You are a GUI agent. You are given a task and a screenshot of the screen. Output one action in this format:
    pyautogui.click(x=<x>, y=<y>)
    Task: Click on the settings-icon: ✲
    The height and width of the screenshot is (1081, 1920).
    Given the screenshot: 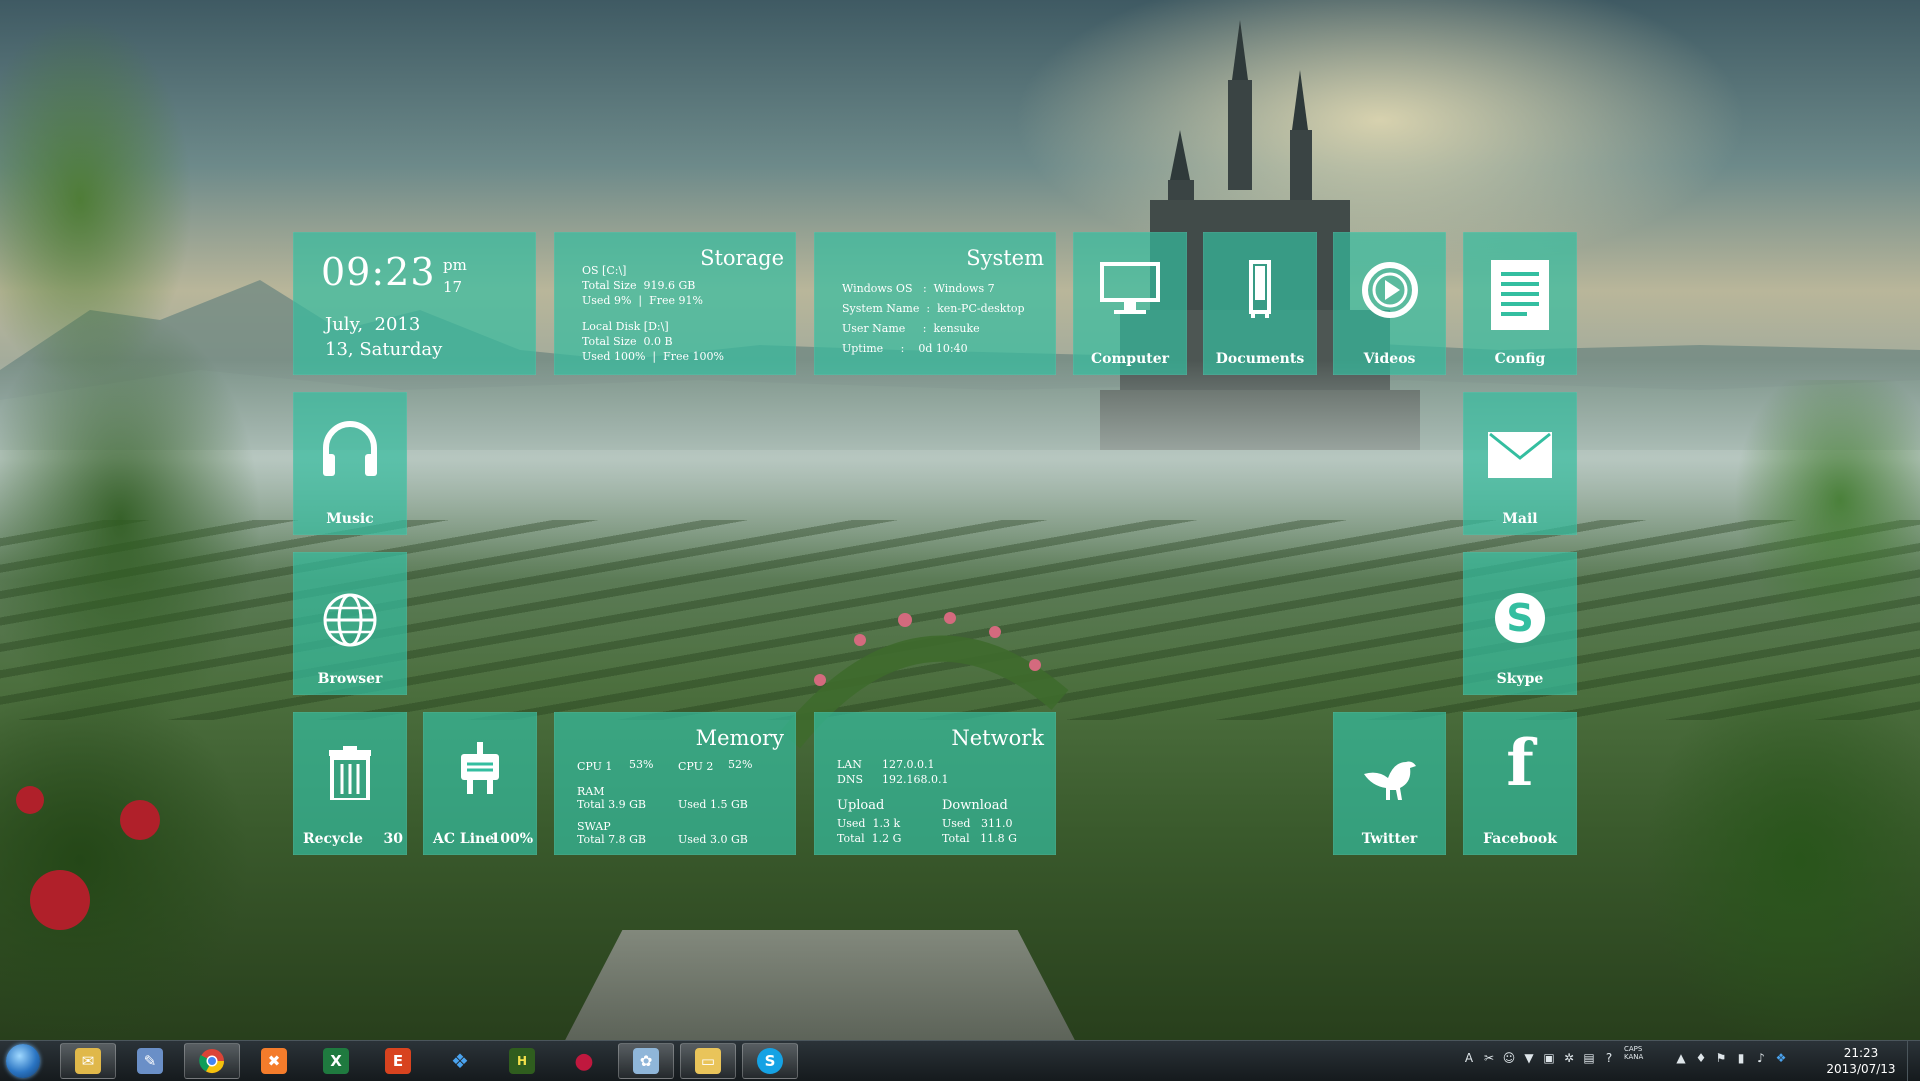 What is the action you would take?
    pyautogui.click(x=1569, y=1058)
    